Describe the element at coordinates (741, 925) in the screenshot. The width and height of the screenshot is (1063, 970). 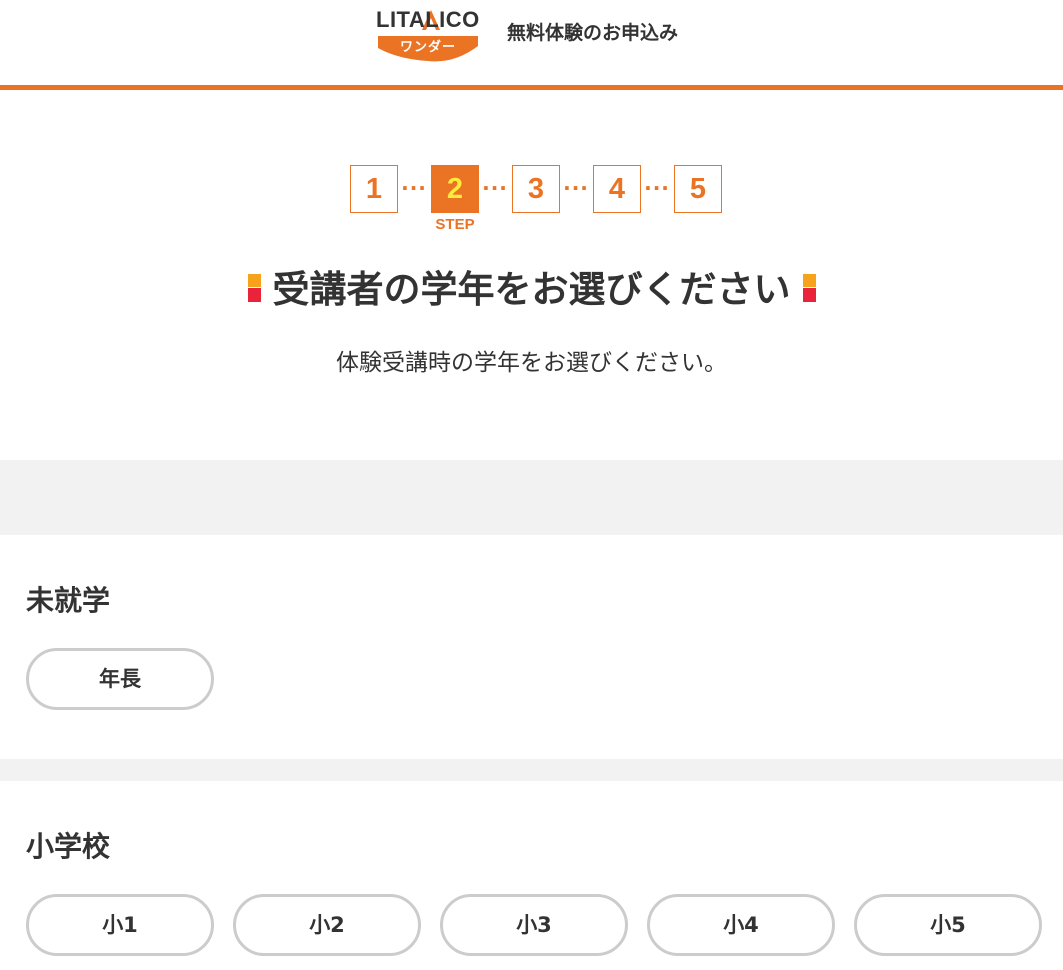
I see `grade-option-sho4: 小4` at that location.